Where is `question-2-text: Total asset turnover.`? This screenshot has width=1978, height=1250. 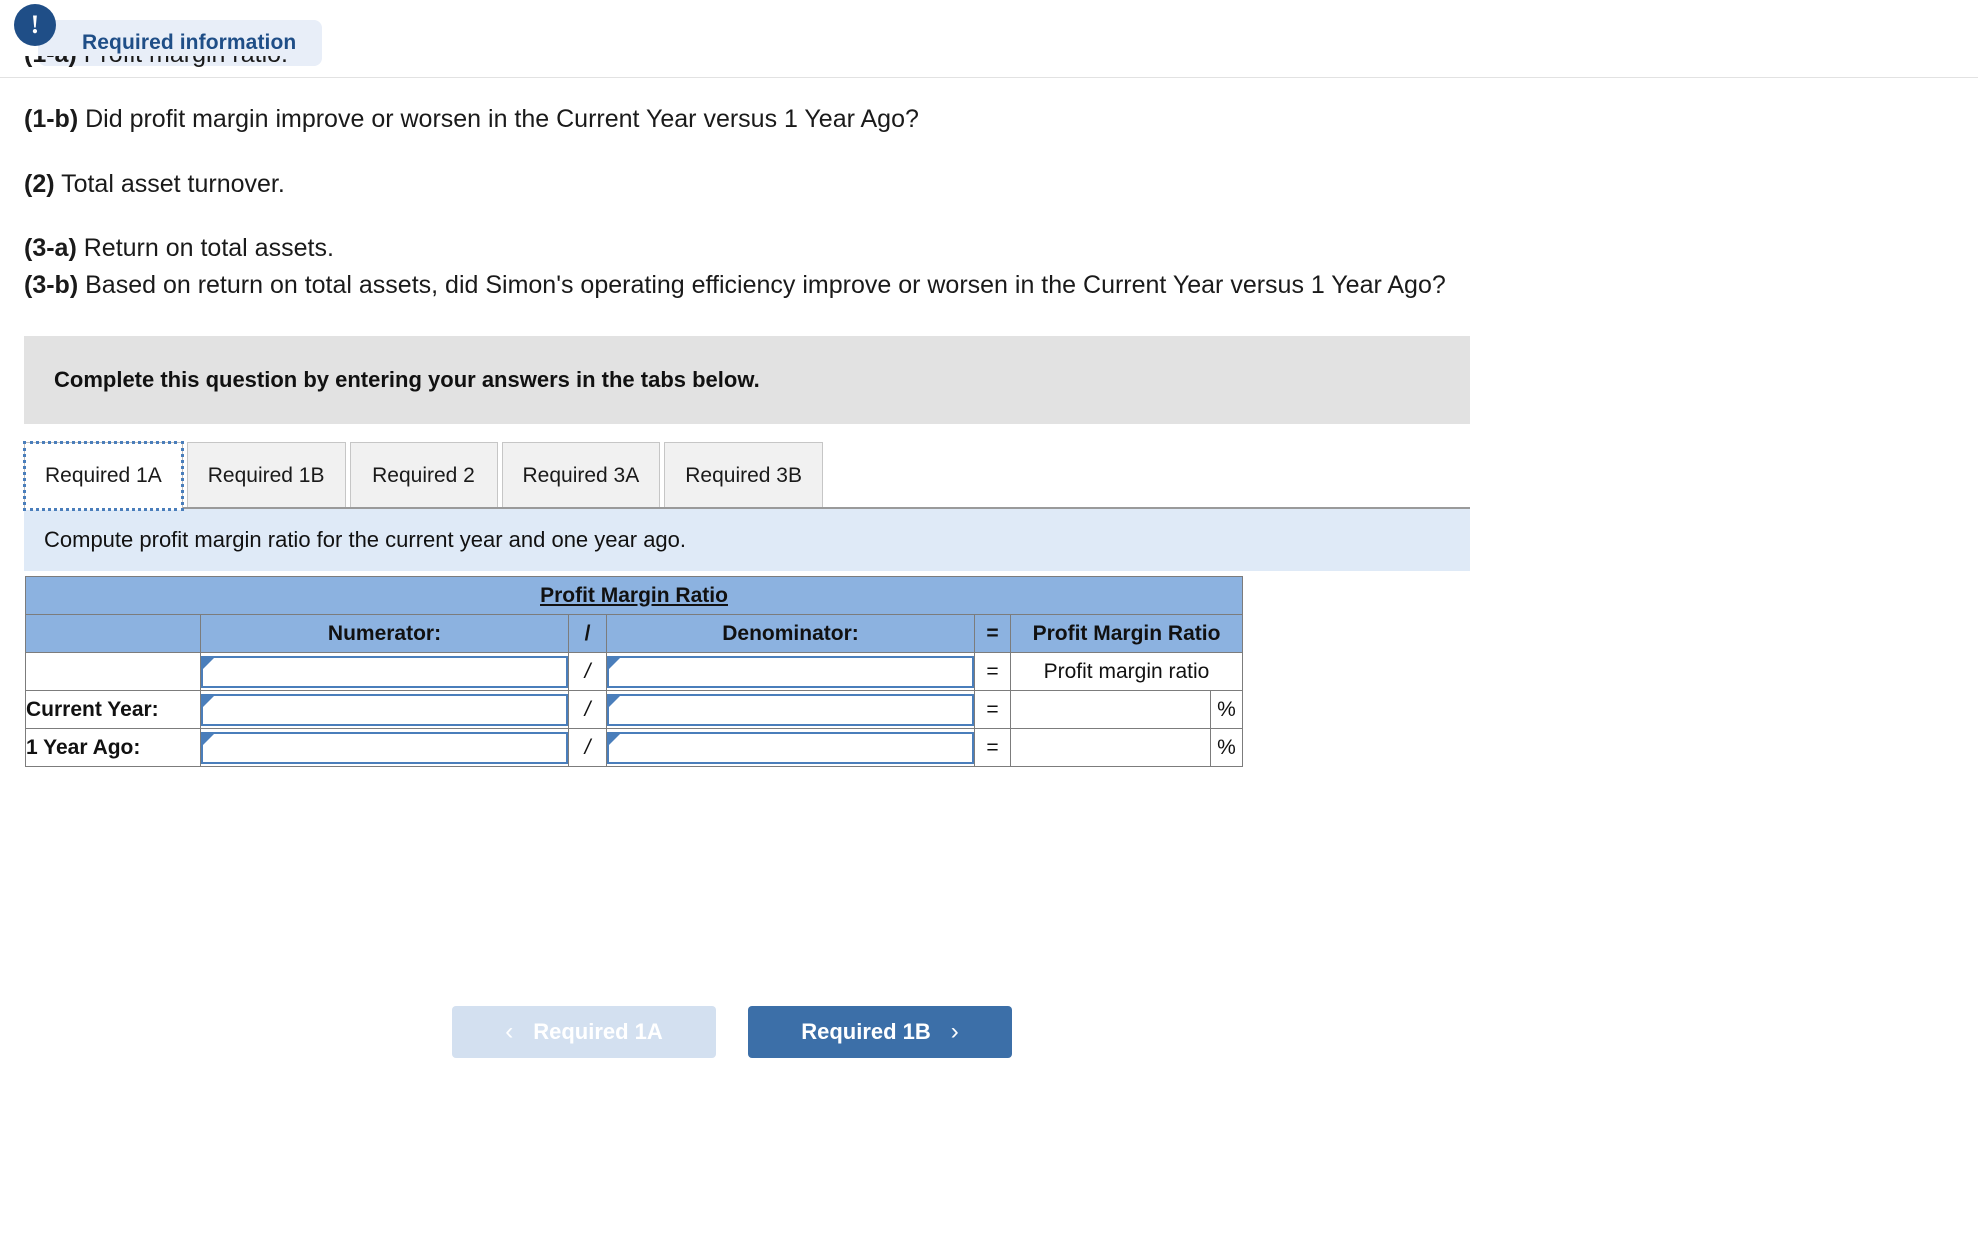
question-2-text: Total asset turnover. is located at coordinates (173, 183).